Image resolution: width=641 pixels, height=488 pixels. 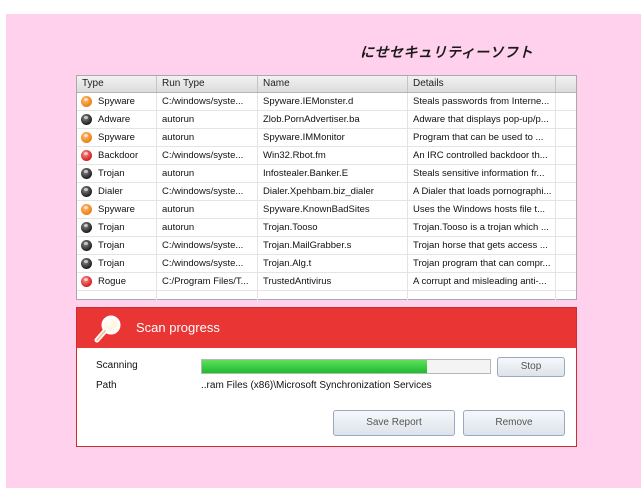 What do you see at coordinates (333, 101) in the screenshot?
I see `cell-name: Spyware.IEMonster.d` at bounding box center [333, 101].